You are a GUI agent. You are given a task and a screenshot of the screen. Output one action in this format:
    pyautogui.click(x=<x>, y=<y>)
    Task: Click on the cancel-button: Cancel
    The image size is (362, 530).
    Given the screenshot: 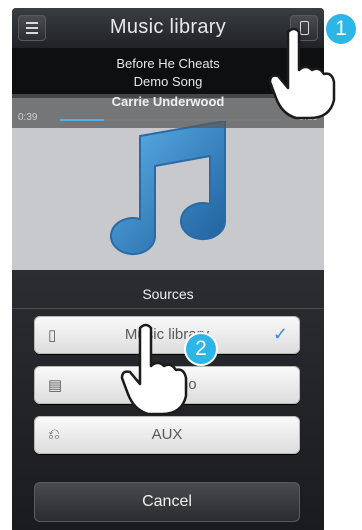 What is the action you would take?
    pyautogui.click(x=167, y=502)
    